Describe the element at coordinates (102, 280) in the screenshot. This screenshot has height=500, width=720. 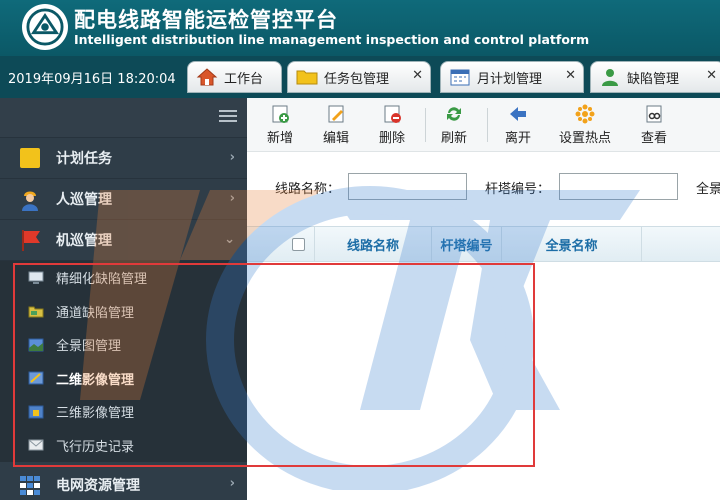
I see `sidebar-subitem-label: 精细化缺陷管理` at that location.